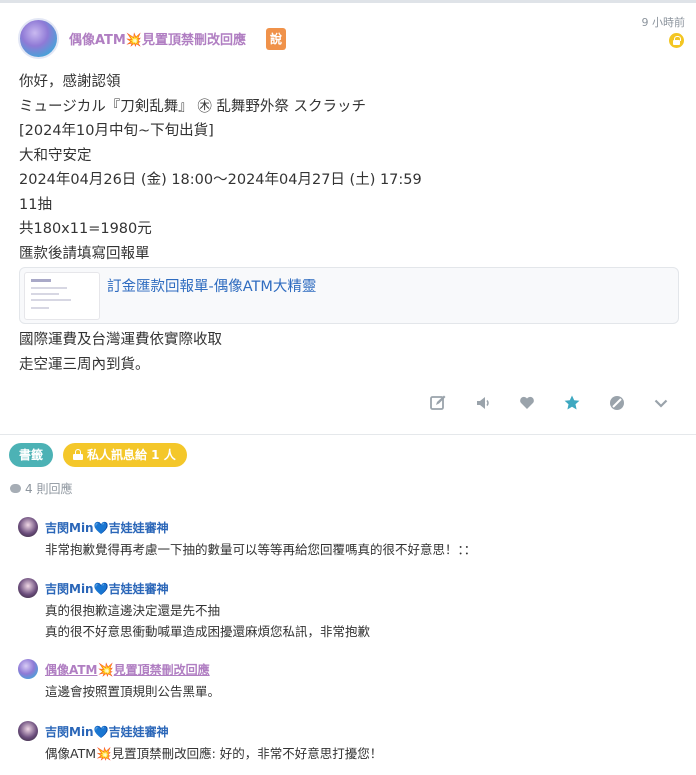 This screenshot has height=775, width=696. What do you see at coordinates (276, 39) in the screenshot?
I see `say-badge: 說` at bounding box center [276, 39].